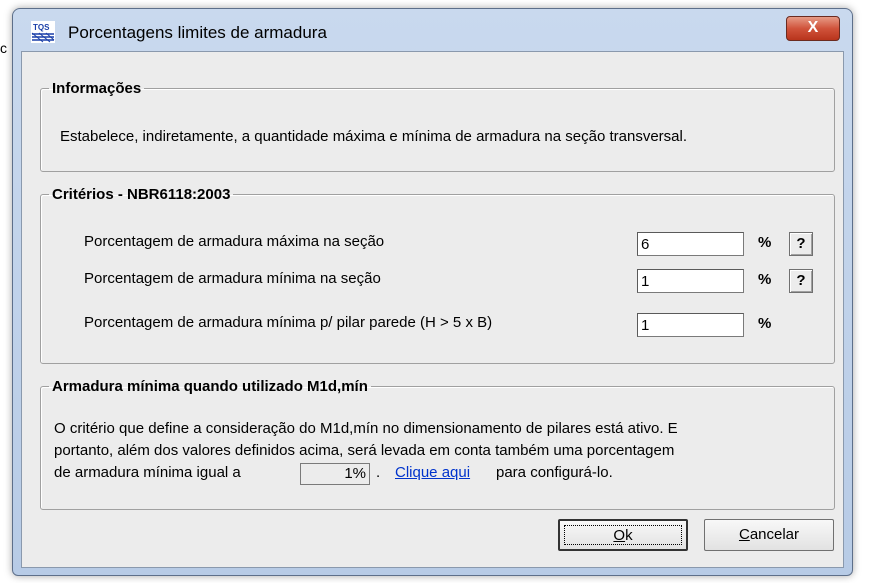 The height and width of the screenshot is (583, 876). What do you see at coordinates (232, 278) in the screenshot?
I see `min-percent-label: Porcentagem de armadura mínima na seção` at bounding box center [232, 278].